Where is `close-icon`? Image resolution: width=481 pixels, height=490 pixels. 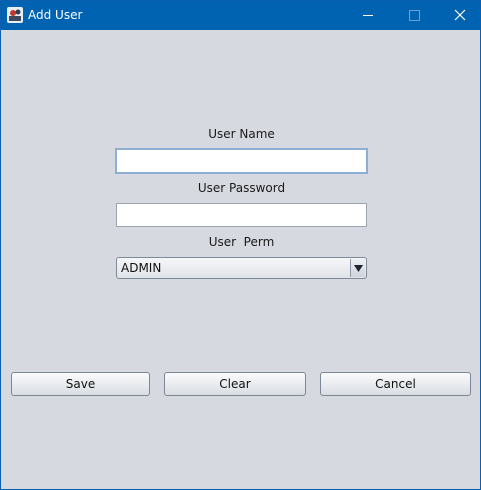 close-icon is located at coordinates (460, 15).